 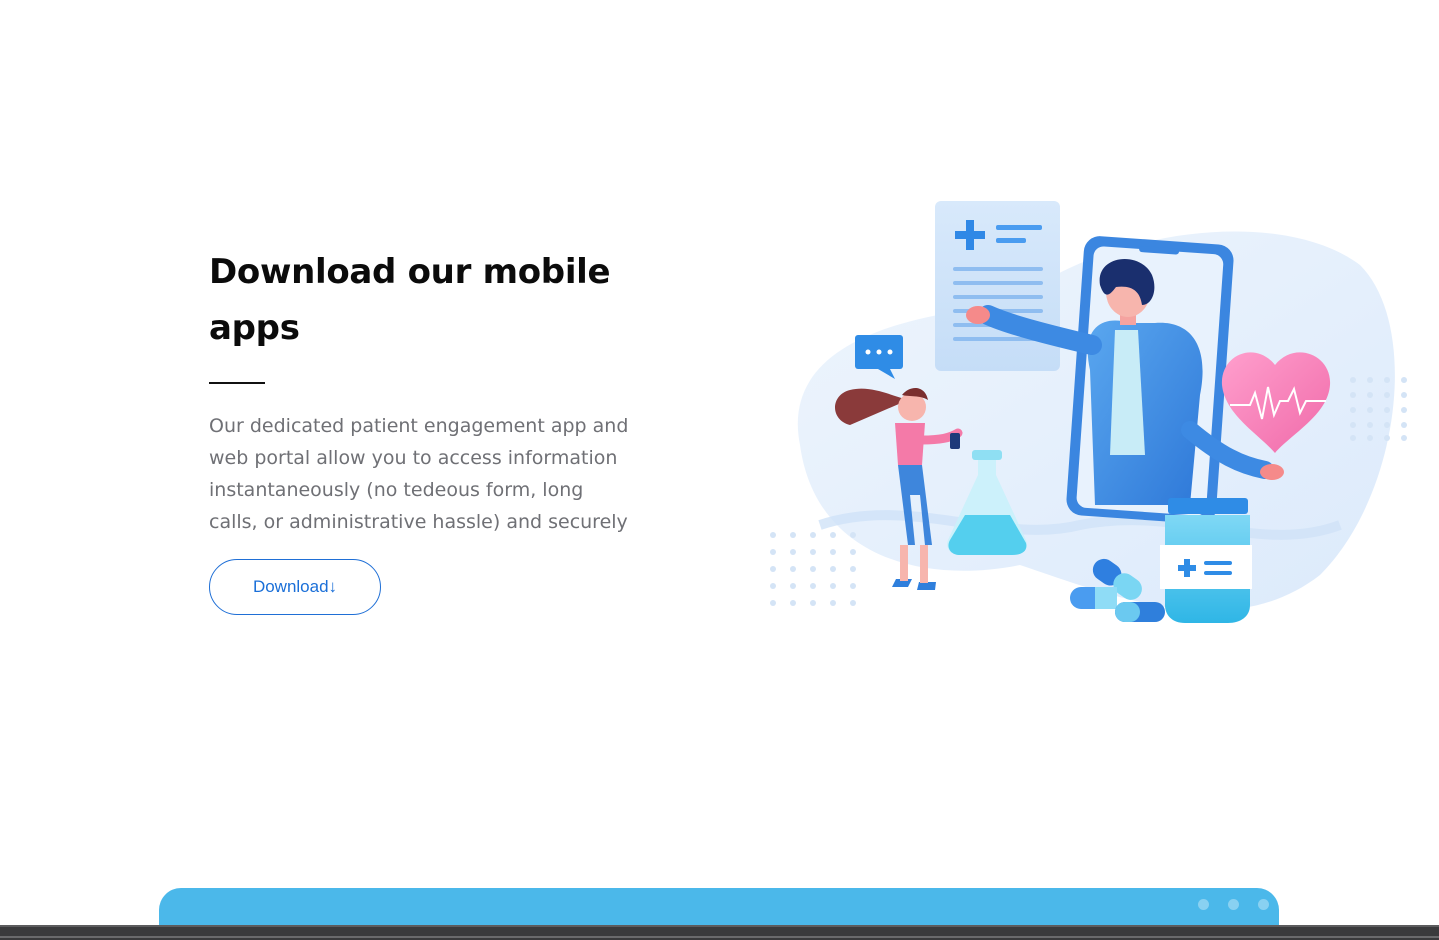 What do you see at coordinates (719, 932) in the screenshot?
I see `bottom-bar` at bounding box center [719, 932].